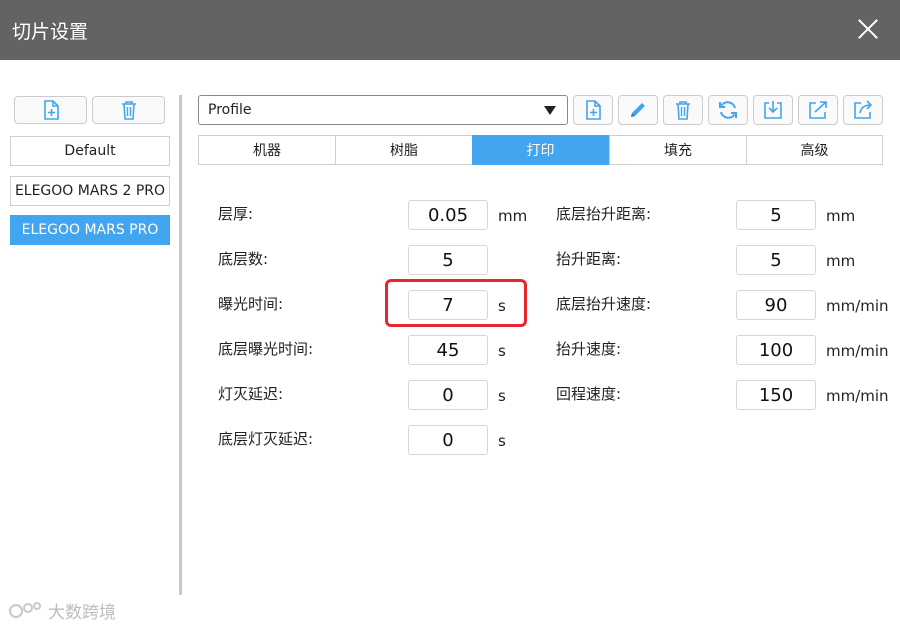 The width and height of the screenshot is (900, 630). Describe the element at coordinates (266, 349) in the screenshot. I see `bottom-exposure-time-label: 底层曝光时间:` at that location.